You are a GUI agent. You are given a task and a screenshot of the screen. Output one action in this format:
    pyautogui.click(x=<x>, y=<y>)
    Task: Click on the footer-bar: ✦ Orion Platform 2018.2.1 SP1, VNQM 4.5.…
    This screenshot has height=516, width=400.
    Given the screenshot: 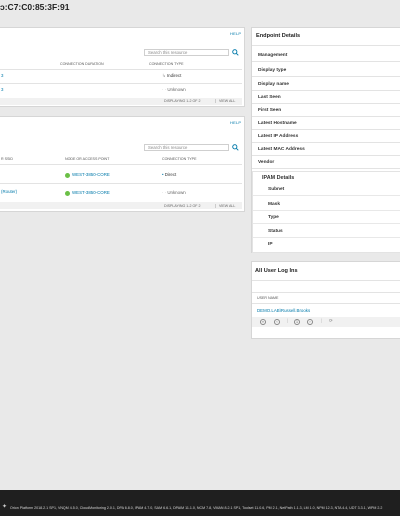 What is the action you would take?
    pyautogui.click(x=200, y=503)
    